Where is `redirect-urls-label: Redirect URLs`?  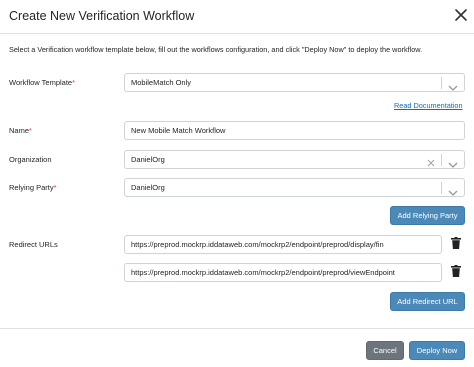
redirect-urls-label: Redirect URLs is located at coordinates (33, 244).